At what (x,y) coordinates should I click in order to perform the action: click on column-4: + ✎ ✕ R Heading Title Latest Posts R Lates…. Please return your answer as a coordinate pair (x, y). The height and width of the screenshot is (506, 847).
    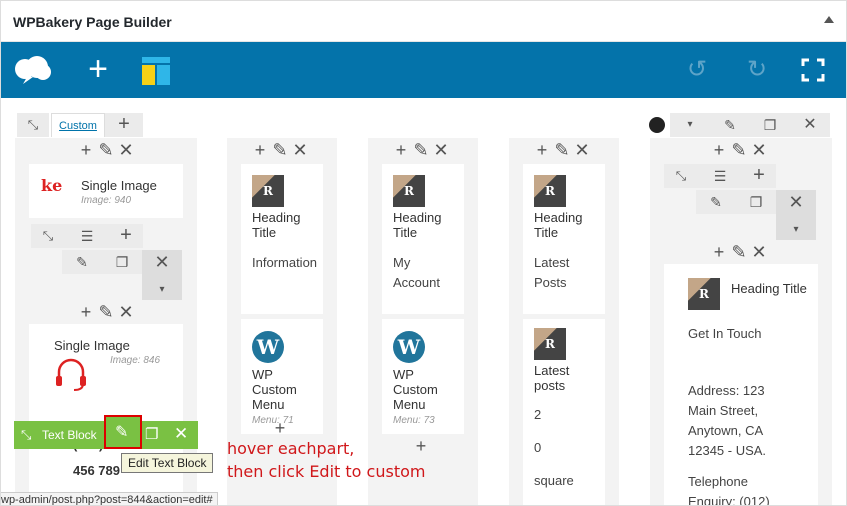
    Looking at the image, I should click on (564, 321).